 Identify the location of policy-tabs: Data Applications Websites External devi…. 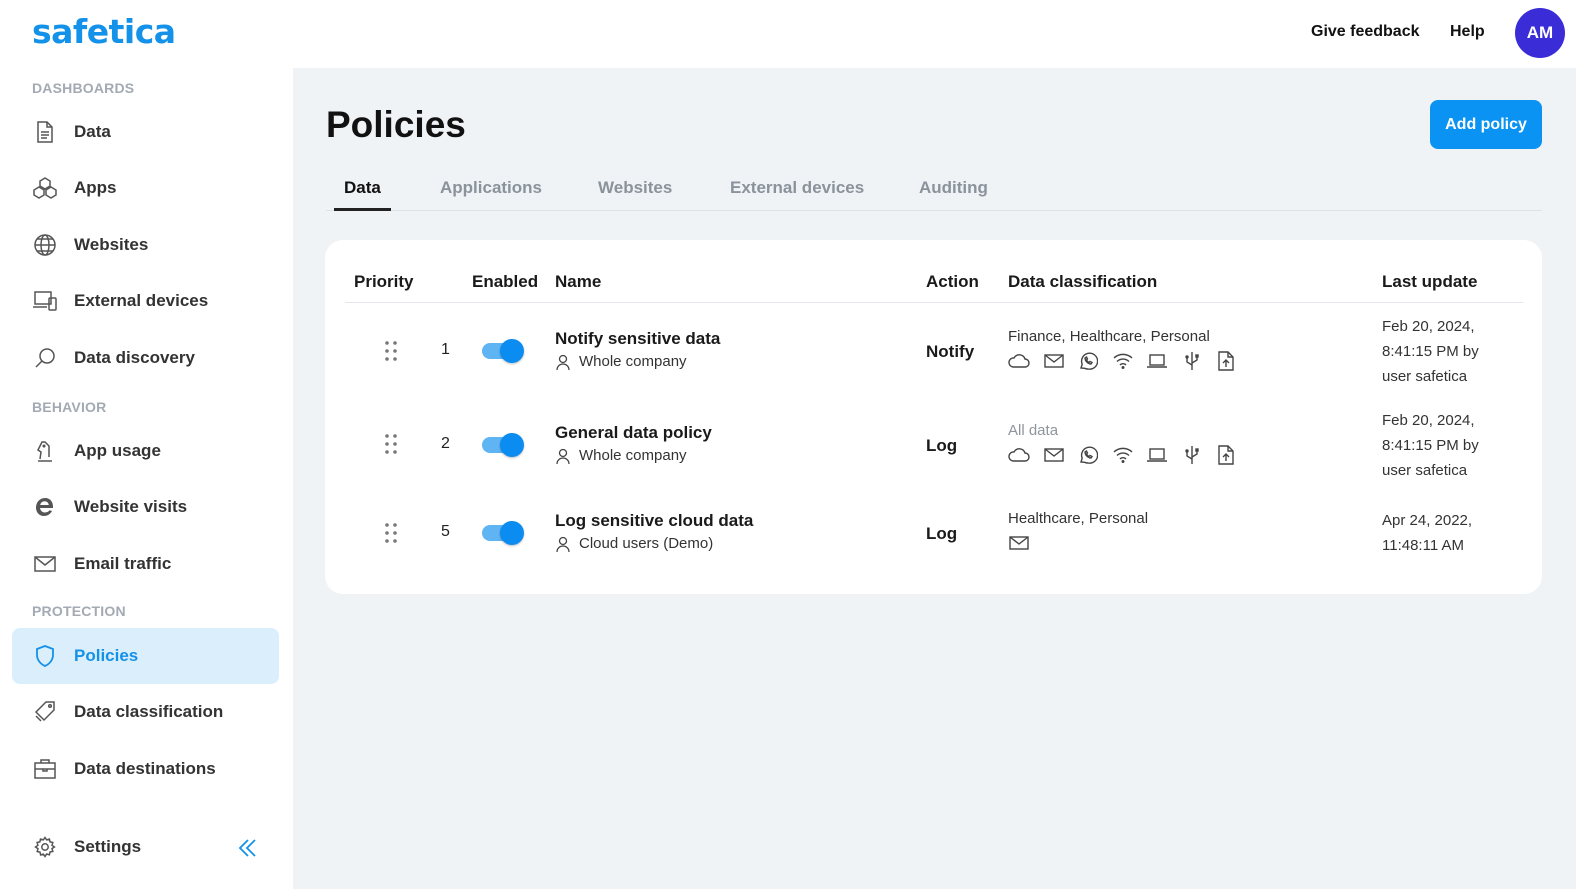
(934, 189).